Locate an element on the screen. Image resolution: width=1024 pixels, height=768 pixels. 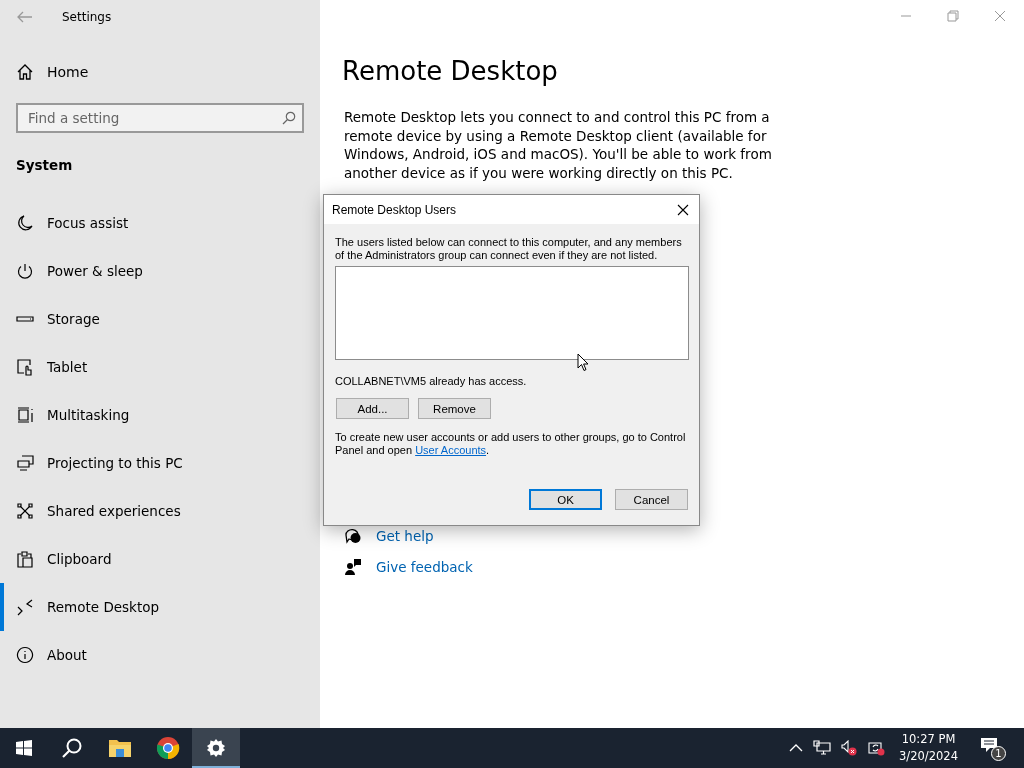
windows-icon is located at coordinates (25, 415).